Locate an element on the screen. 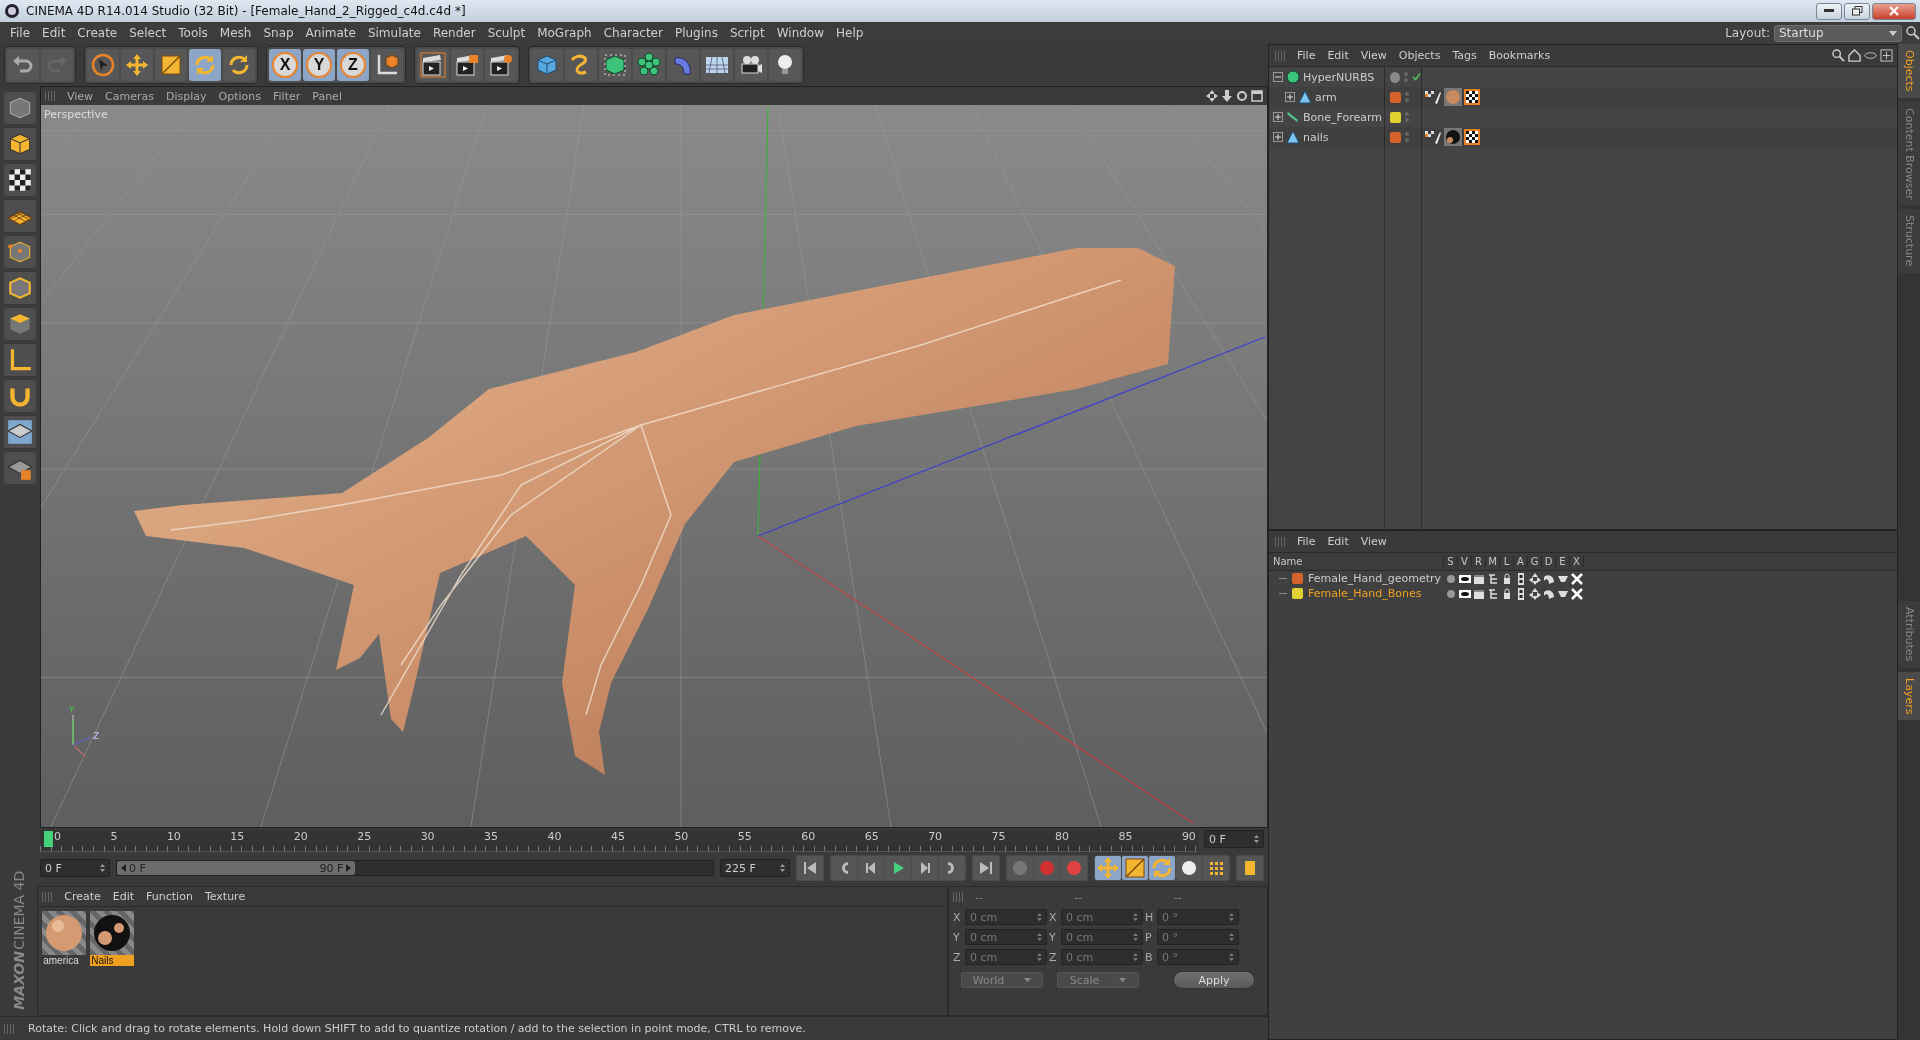 The image size is (1920, 1040). clapperboard-icon is located at coordinates (1479, 578).